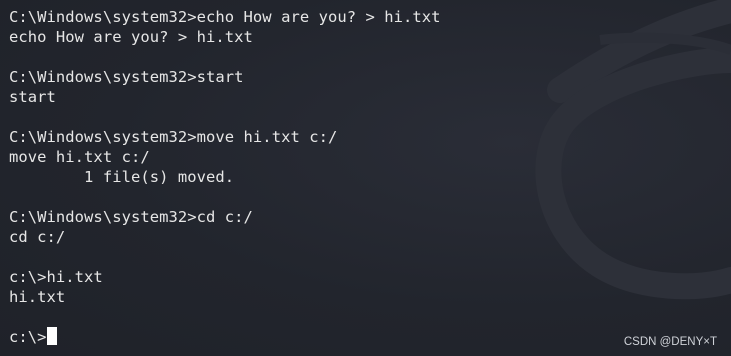  What do you see at coordinates (56, 277) in the screenshot?
I see `terminal-line: c:\>hi.txt` at bounding box center [56, 277].